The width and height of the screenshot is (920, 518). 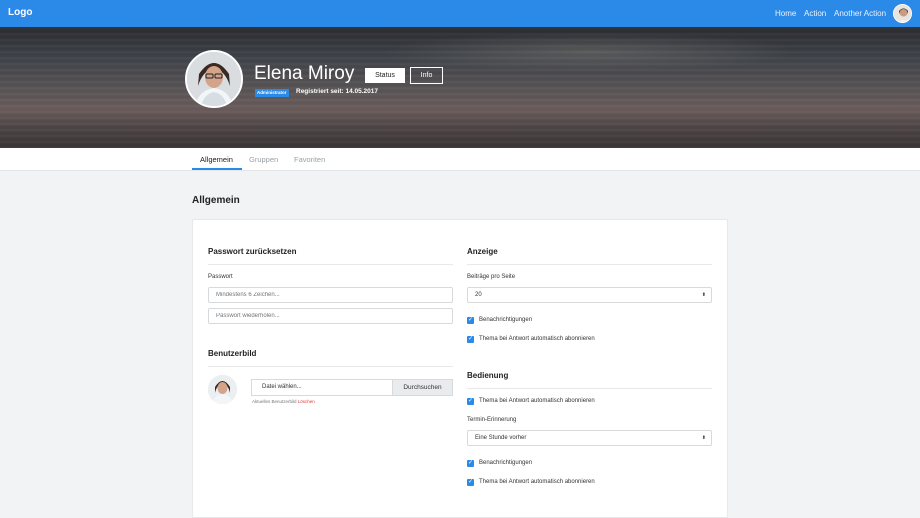 What do you see at coordinates (272, 93) in the screenshot?
I see `role-badge: Administrator` at bounding box center [272, 93].